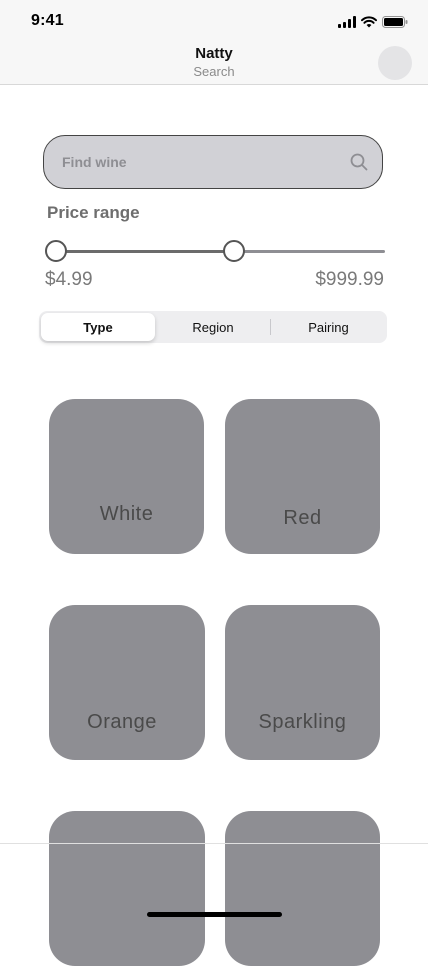 Image resolution: width=428 pixels, height=966 pixels. What do you see at coordinates (270, 327) in the screenshot?
I see `segment-divider` at bounding box center [270, 327].